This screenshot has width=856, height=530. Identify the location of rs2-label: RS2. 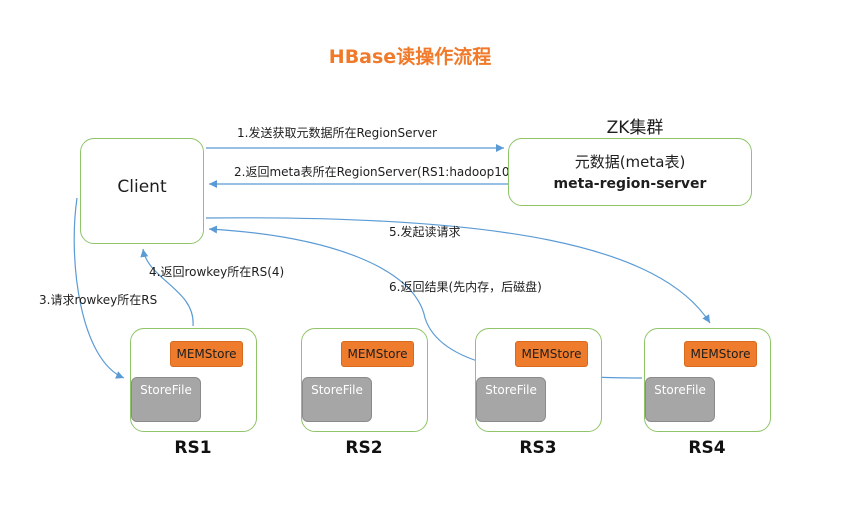
(364, 448).